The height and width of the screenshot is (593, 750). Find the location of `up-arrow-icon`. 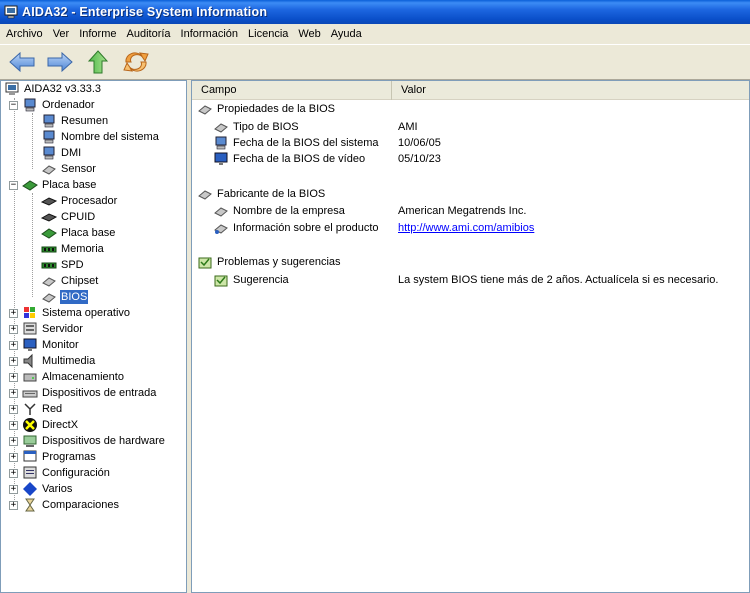

up-arrow-icon is located at coordinates (98, 62).